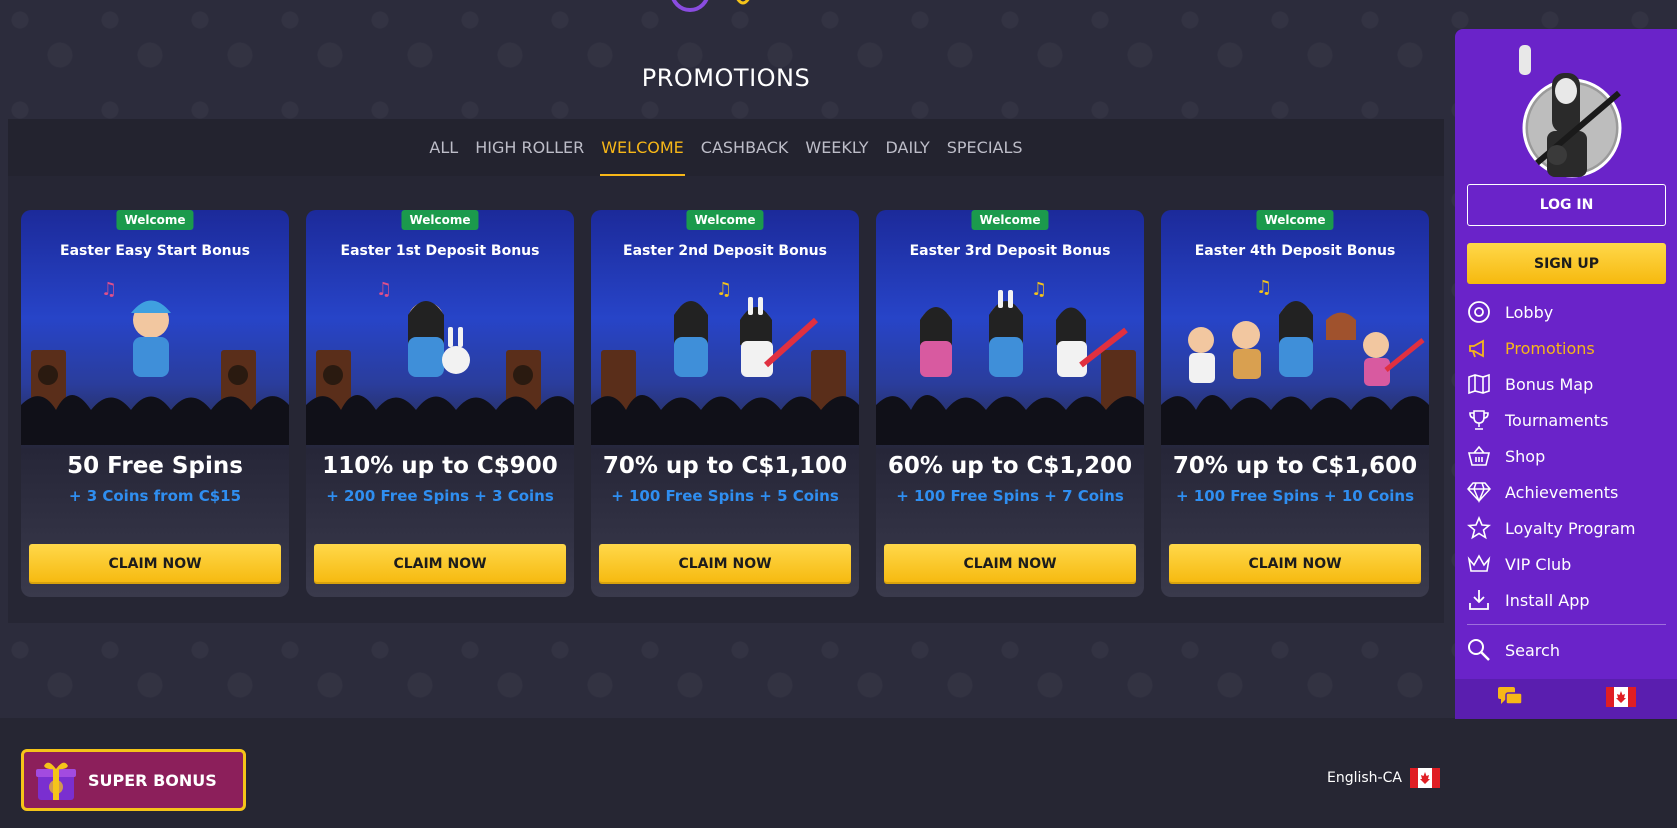  I want to click on lobby-icon, so click(1479, 312).